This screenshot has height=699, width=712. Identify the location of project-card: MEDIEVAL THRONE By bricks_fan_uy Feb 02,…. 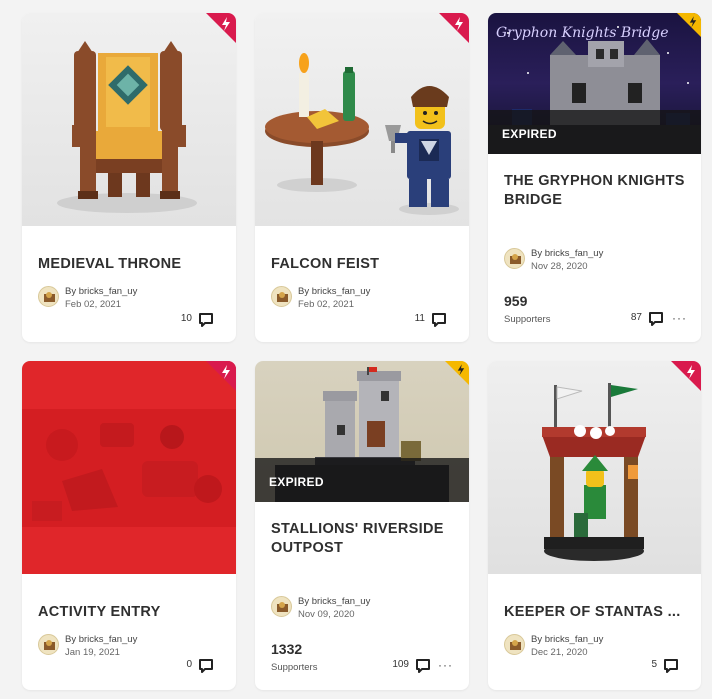
(129, 177).